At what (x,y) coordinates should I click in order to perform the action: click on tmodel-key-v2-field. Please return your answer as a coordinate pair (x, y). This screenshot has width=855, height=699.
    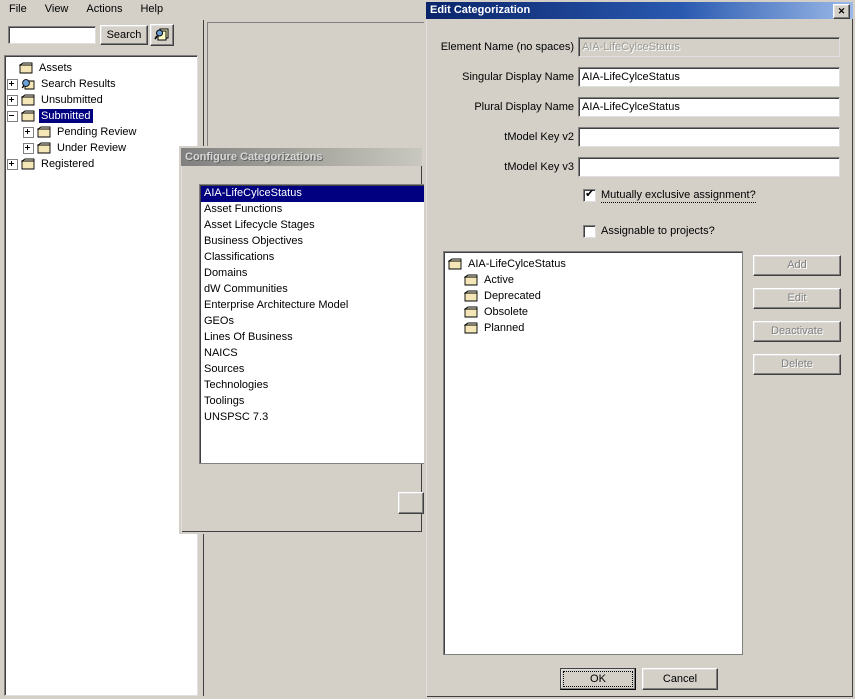
    Looking at the image, I should click on (709, 137).